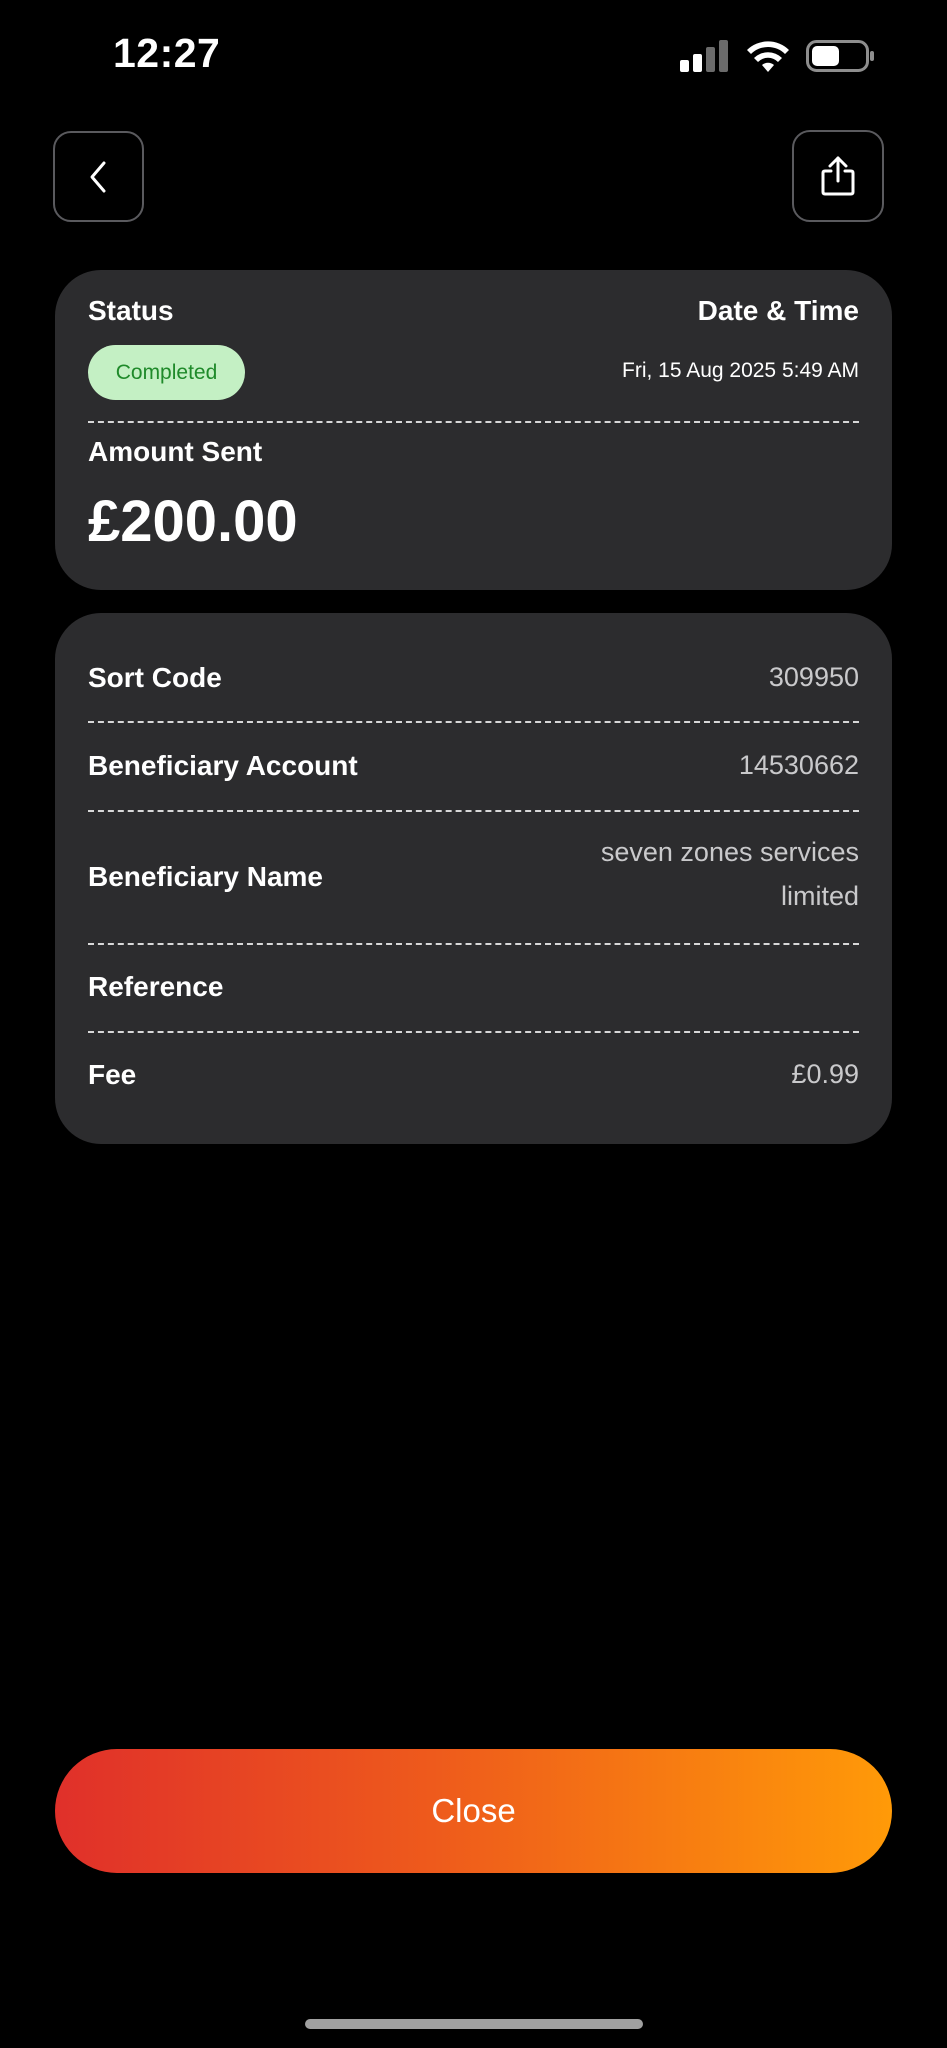 The image size is (947, 2048). I want to click on back-button, so click(98, 176).